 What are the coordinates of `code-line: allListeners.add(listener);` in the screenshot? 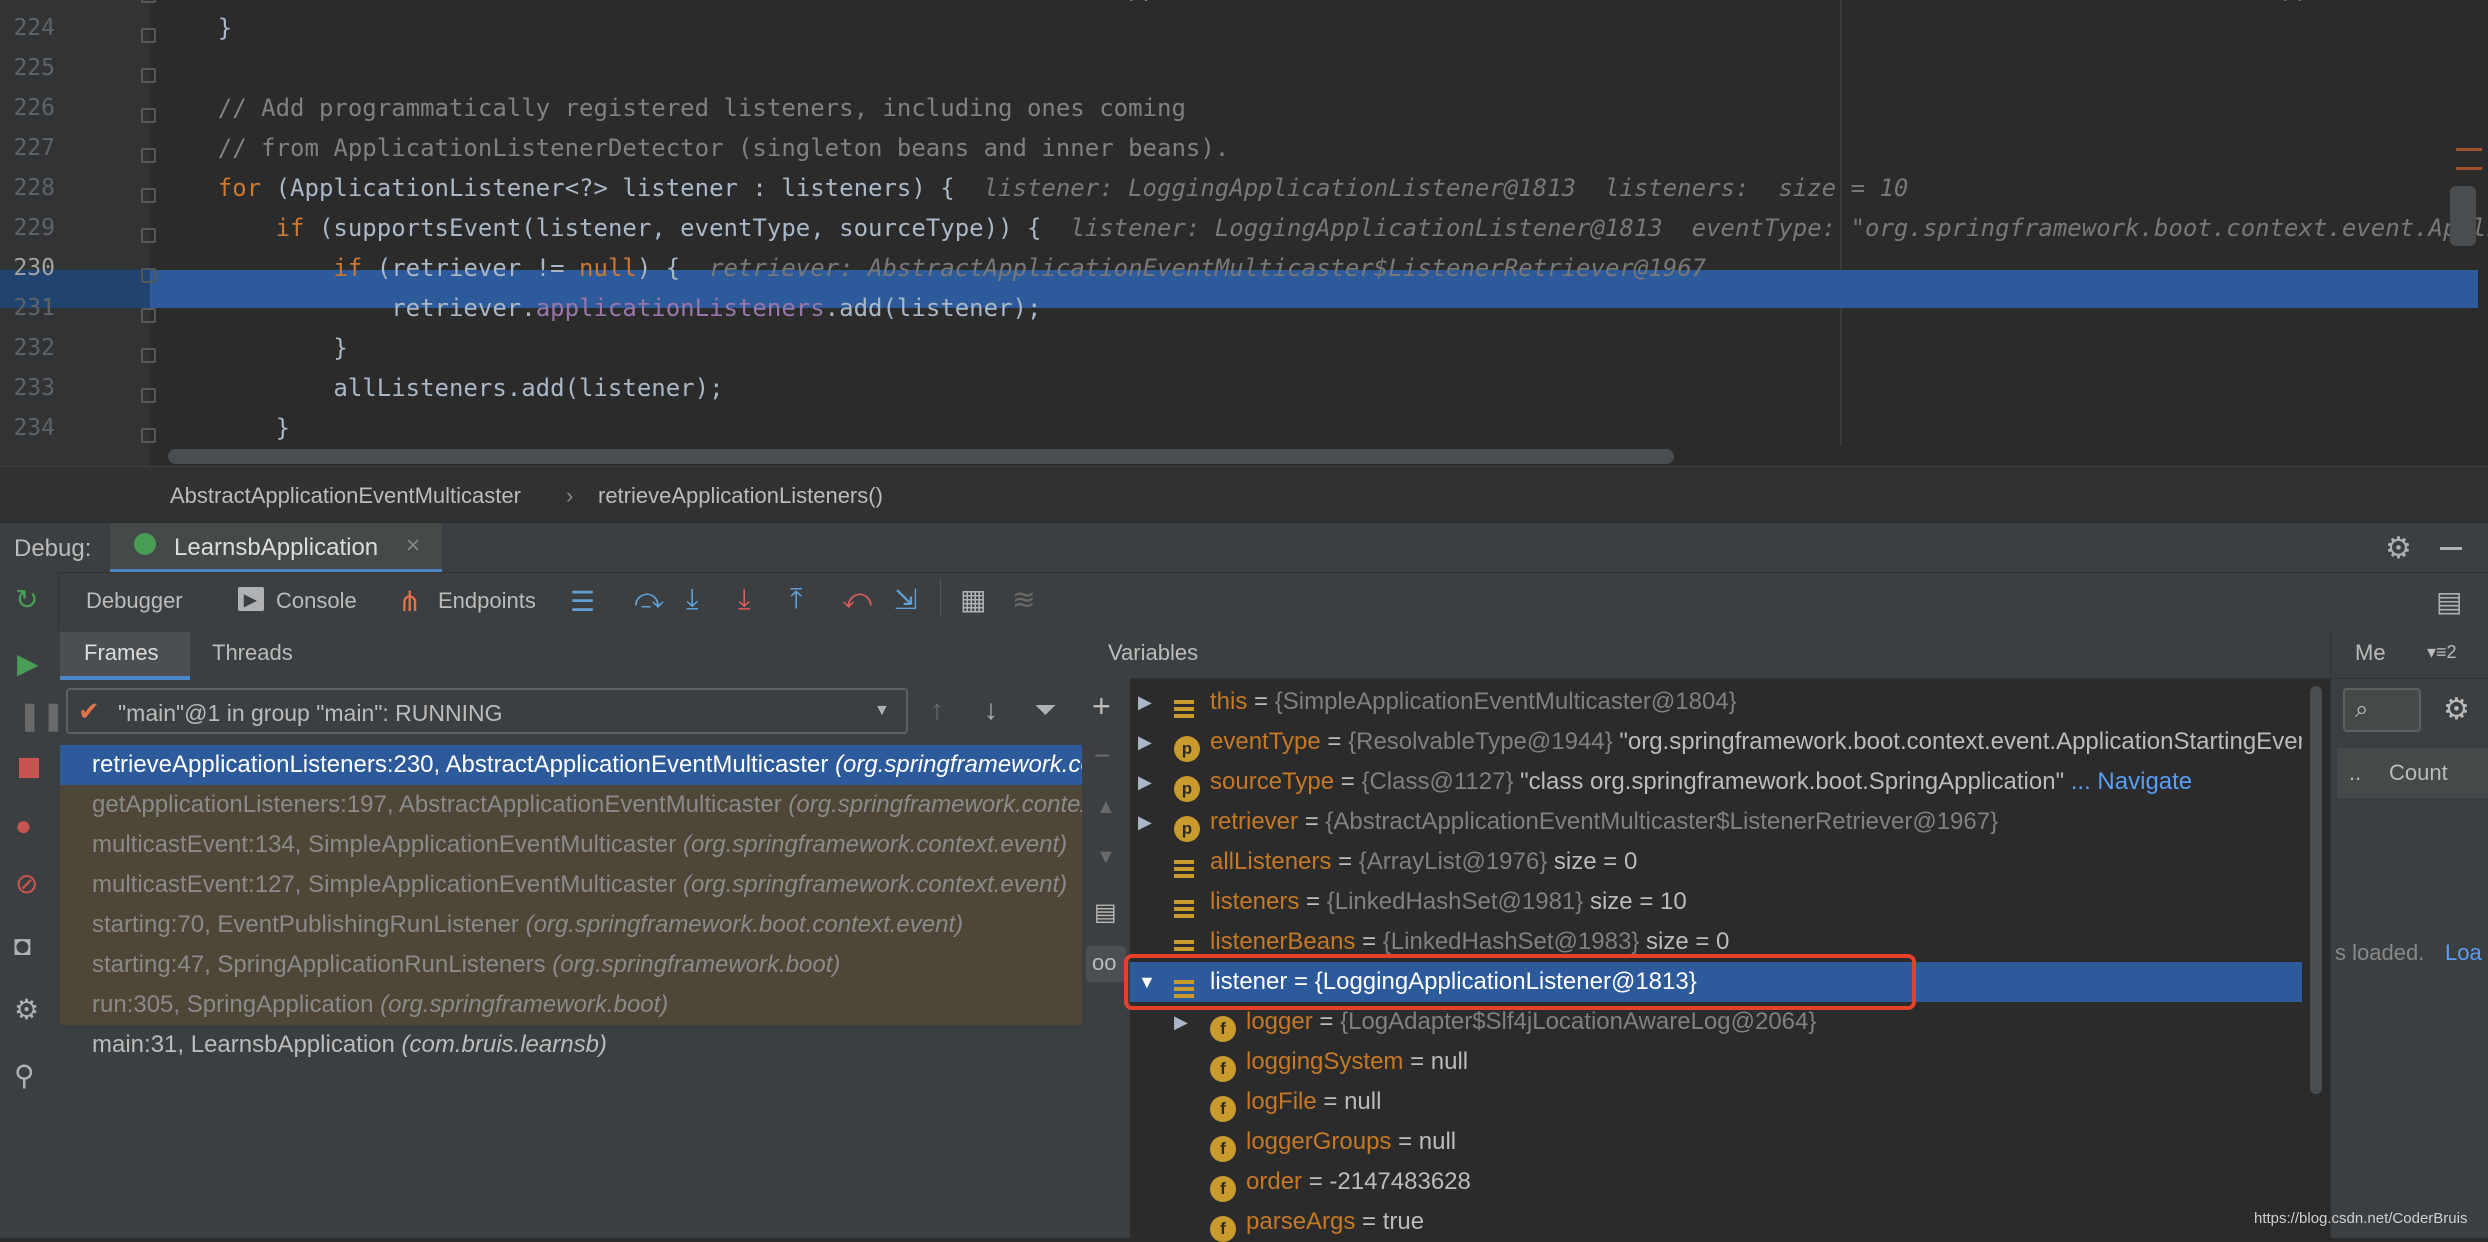 It's located at (441, 388).